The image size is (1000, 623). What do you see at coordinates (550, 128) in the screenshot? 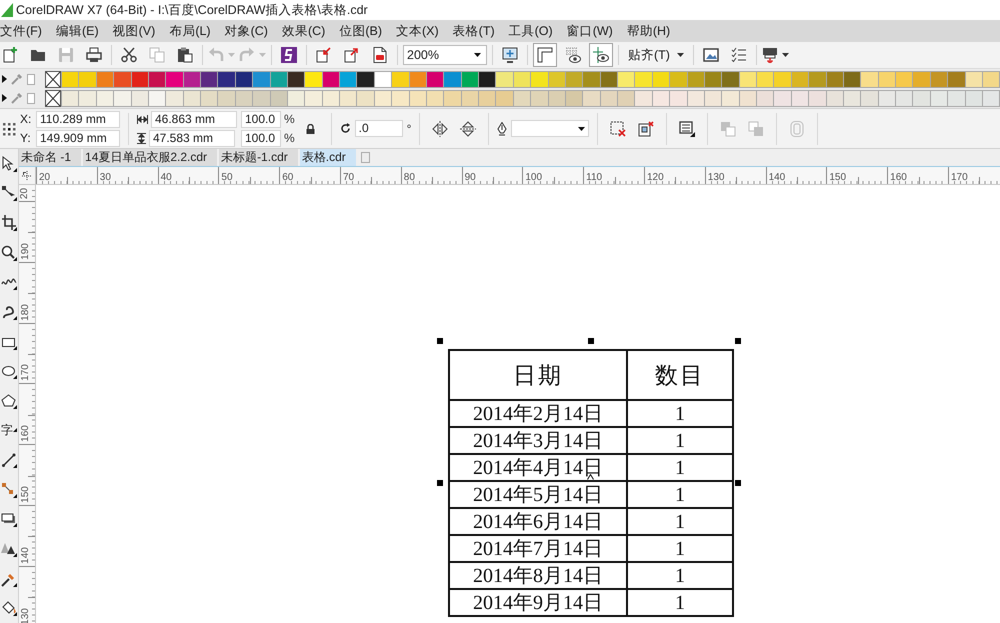
I see `outline-width-field` at bounding box center [550, 128].